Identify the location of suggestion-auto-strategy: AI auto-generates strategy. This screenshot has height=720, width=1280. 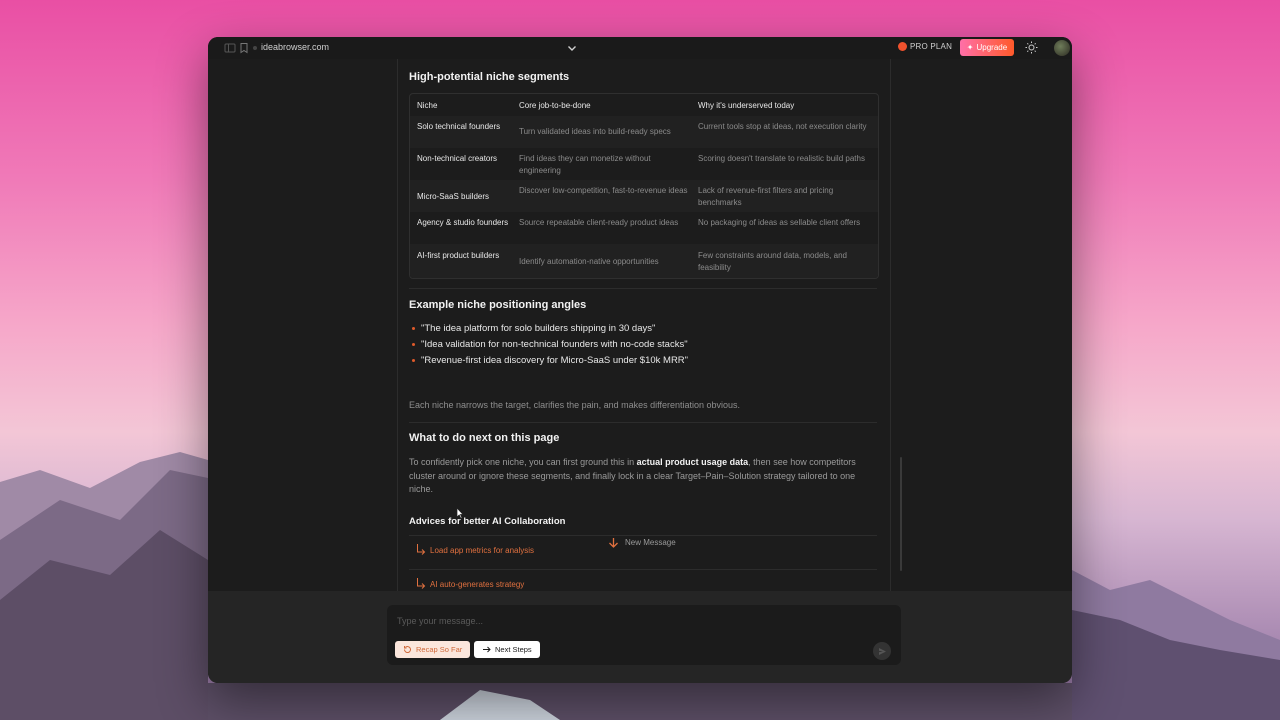
(470, 583).